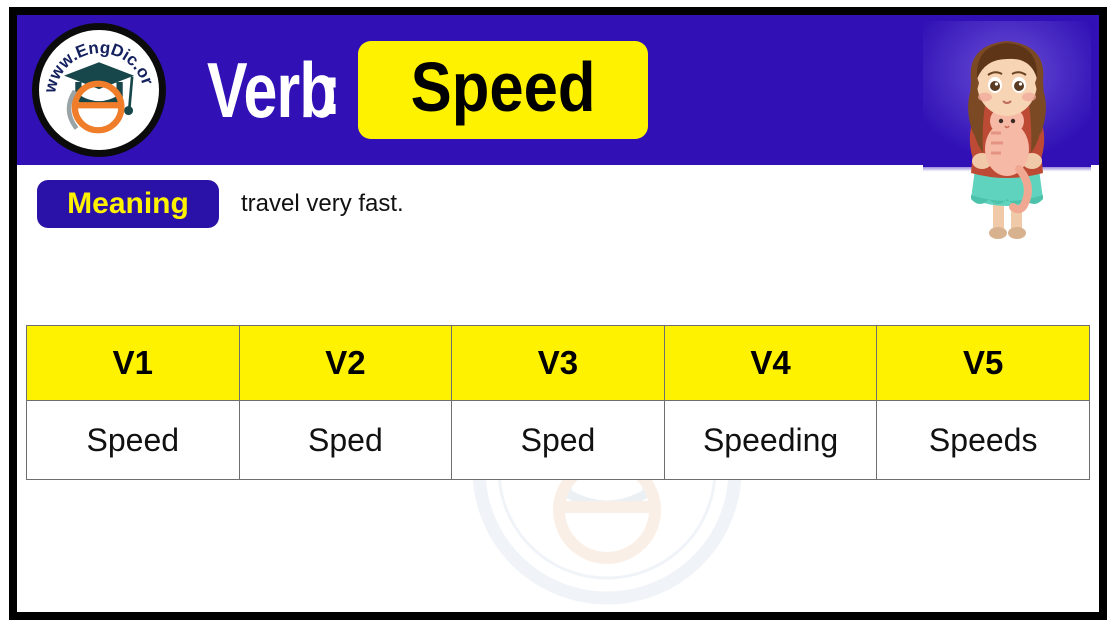 The width and height of the screenshot is (1116, 628). What do you see at coordinates (983, 363) in the screenshot?
I see `table-header-v5: V5` at bounding box center [983, 363].